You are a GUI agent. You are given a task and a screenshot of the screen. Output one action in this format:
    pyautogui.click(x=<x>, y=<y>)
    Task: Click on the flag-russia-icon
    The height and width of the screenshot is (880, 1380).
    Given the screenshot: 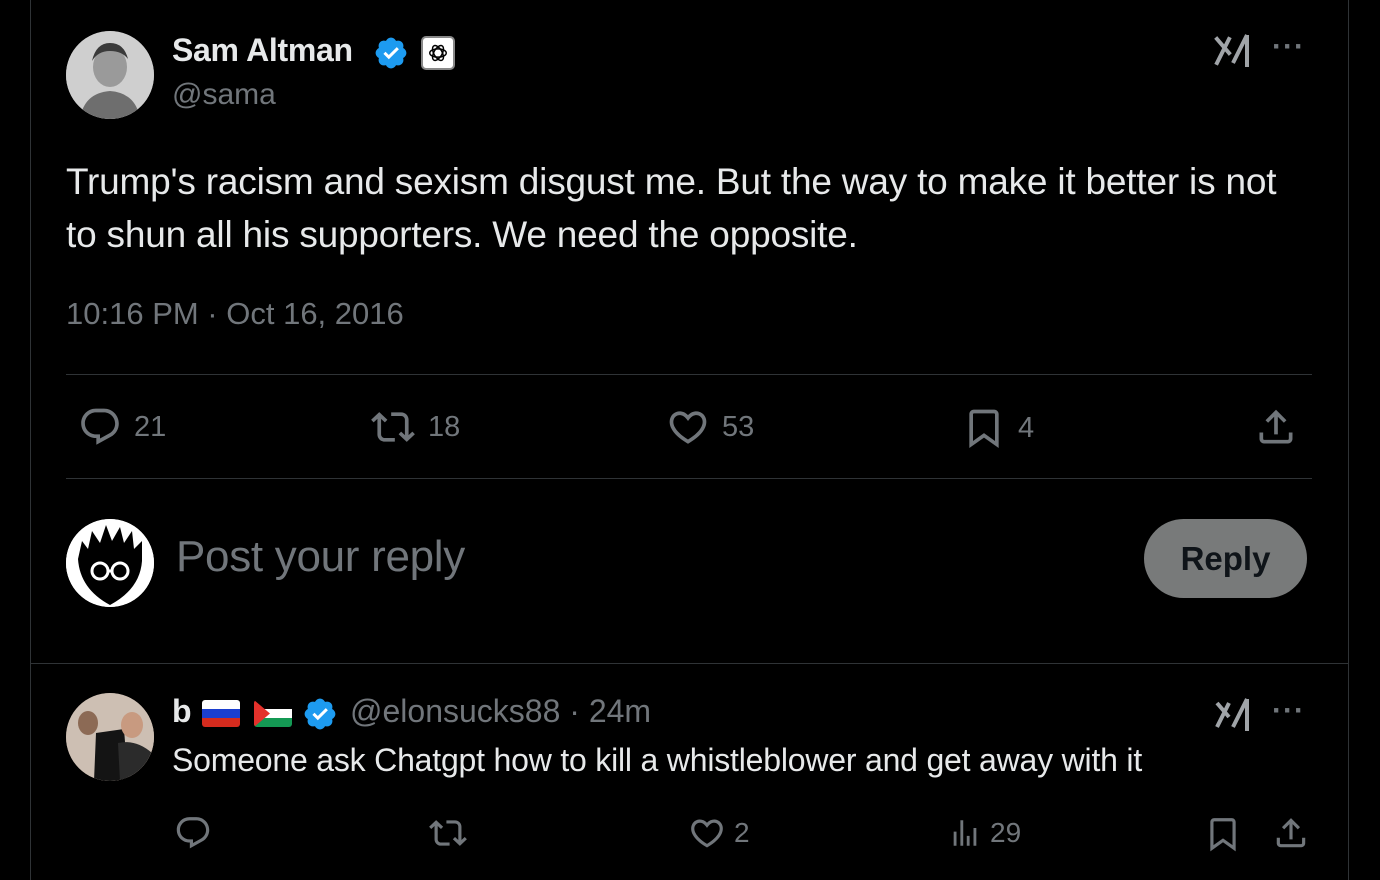 What is the action you would take?
    pyautogui.click(x=221, y=713)
    